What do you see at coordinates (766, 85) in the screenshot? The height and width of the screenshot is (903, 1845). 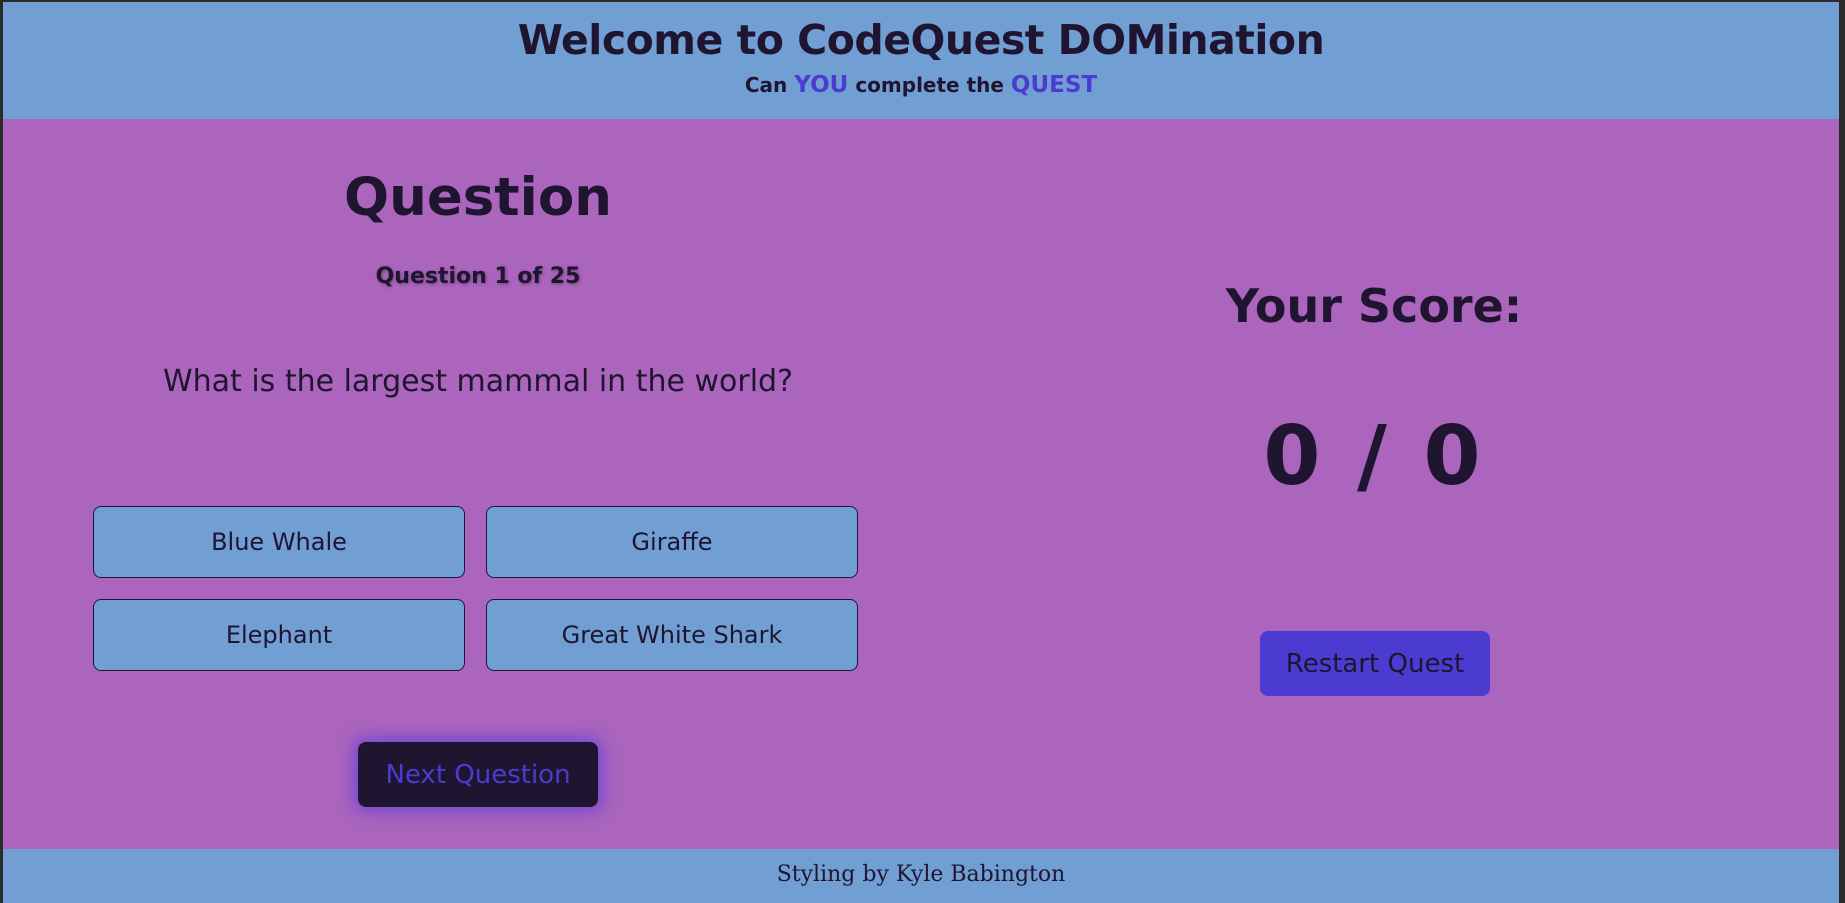 I see `subtitle-prefix: Can` at bounding box center [766, 85].